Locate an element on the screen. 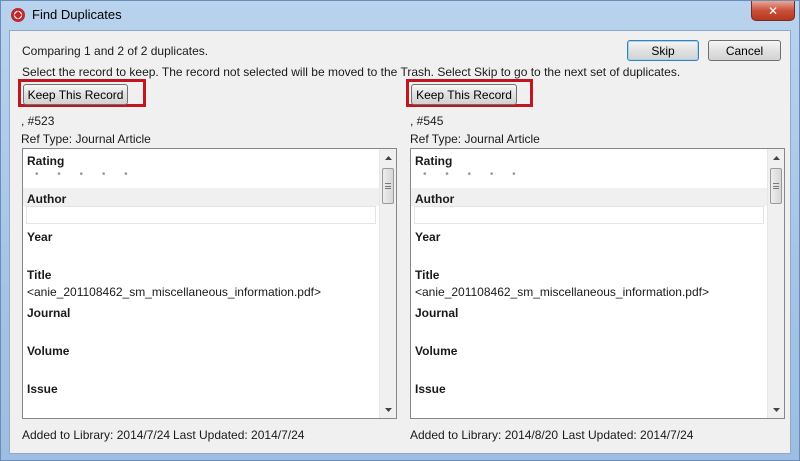 This screenshot has width=800, height=461. close-icon: ✕ is located at coordinates (773, 10).